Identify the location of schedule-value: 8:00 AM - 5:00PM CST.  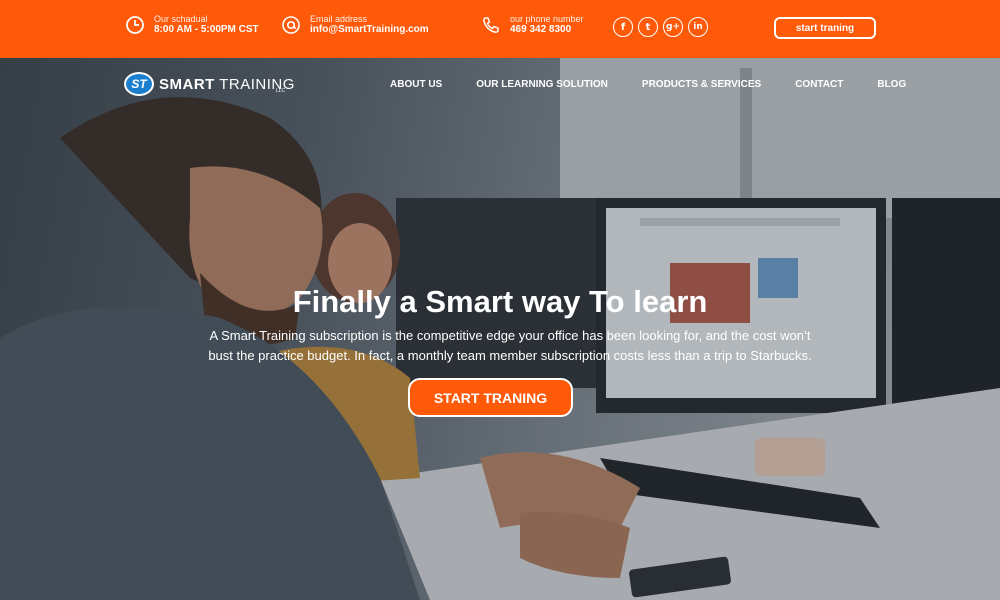
(206, 30).